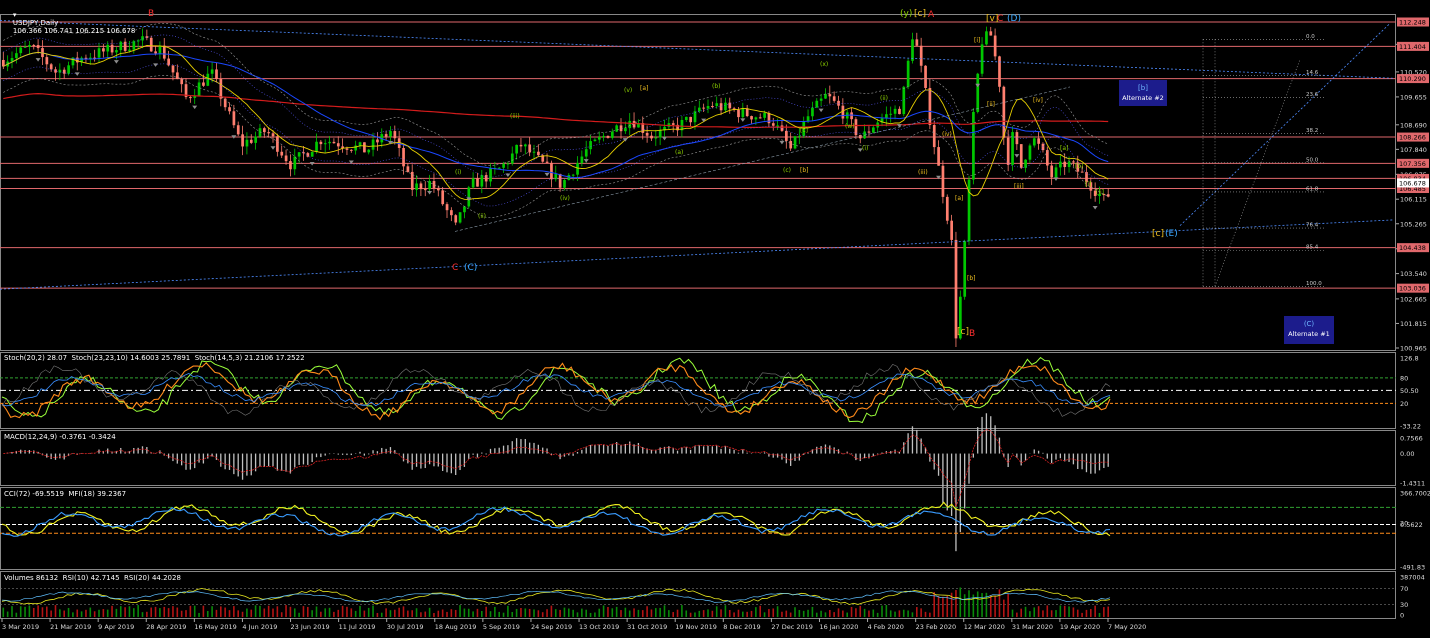  What do you see at coordinates (1309, 324) in the screenshot?
I see `alternate-box-wave: (C)` at bounding box center [1309, 324].